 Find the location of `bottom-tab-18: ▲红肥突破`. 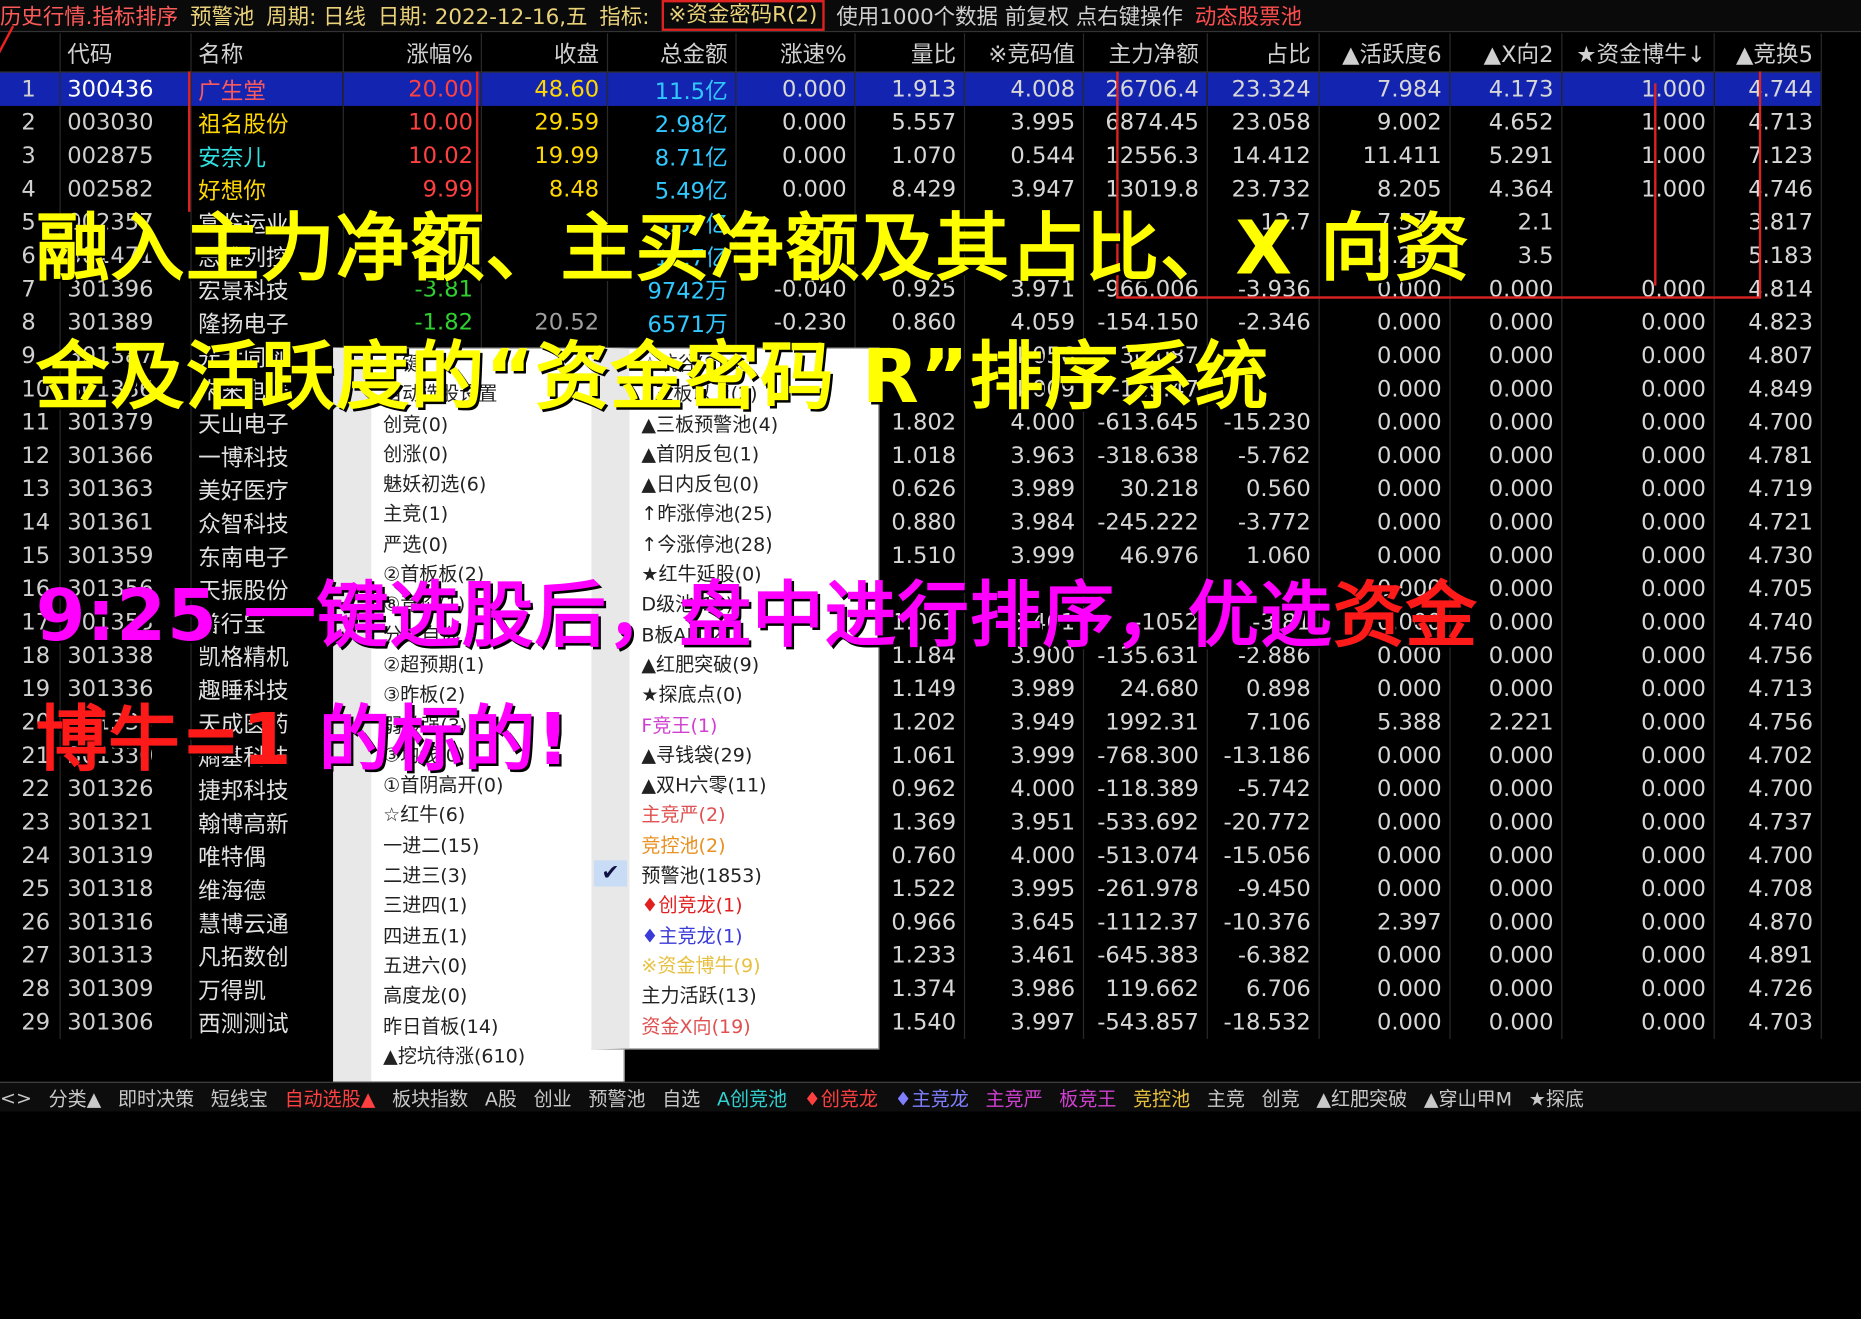

bottom-tab-18: ▲红肥突破 is located at coordinates (1361, 1097).